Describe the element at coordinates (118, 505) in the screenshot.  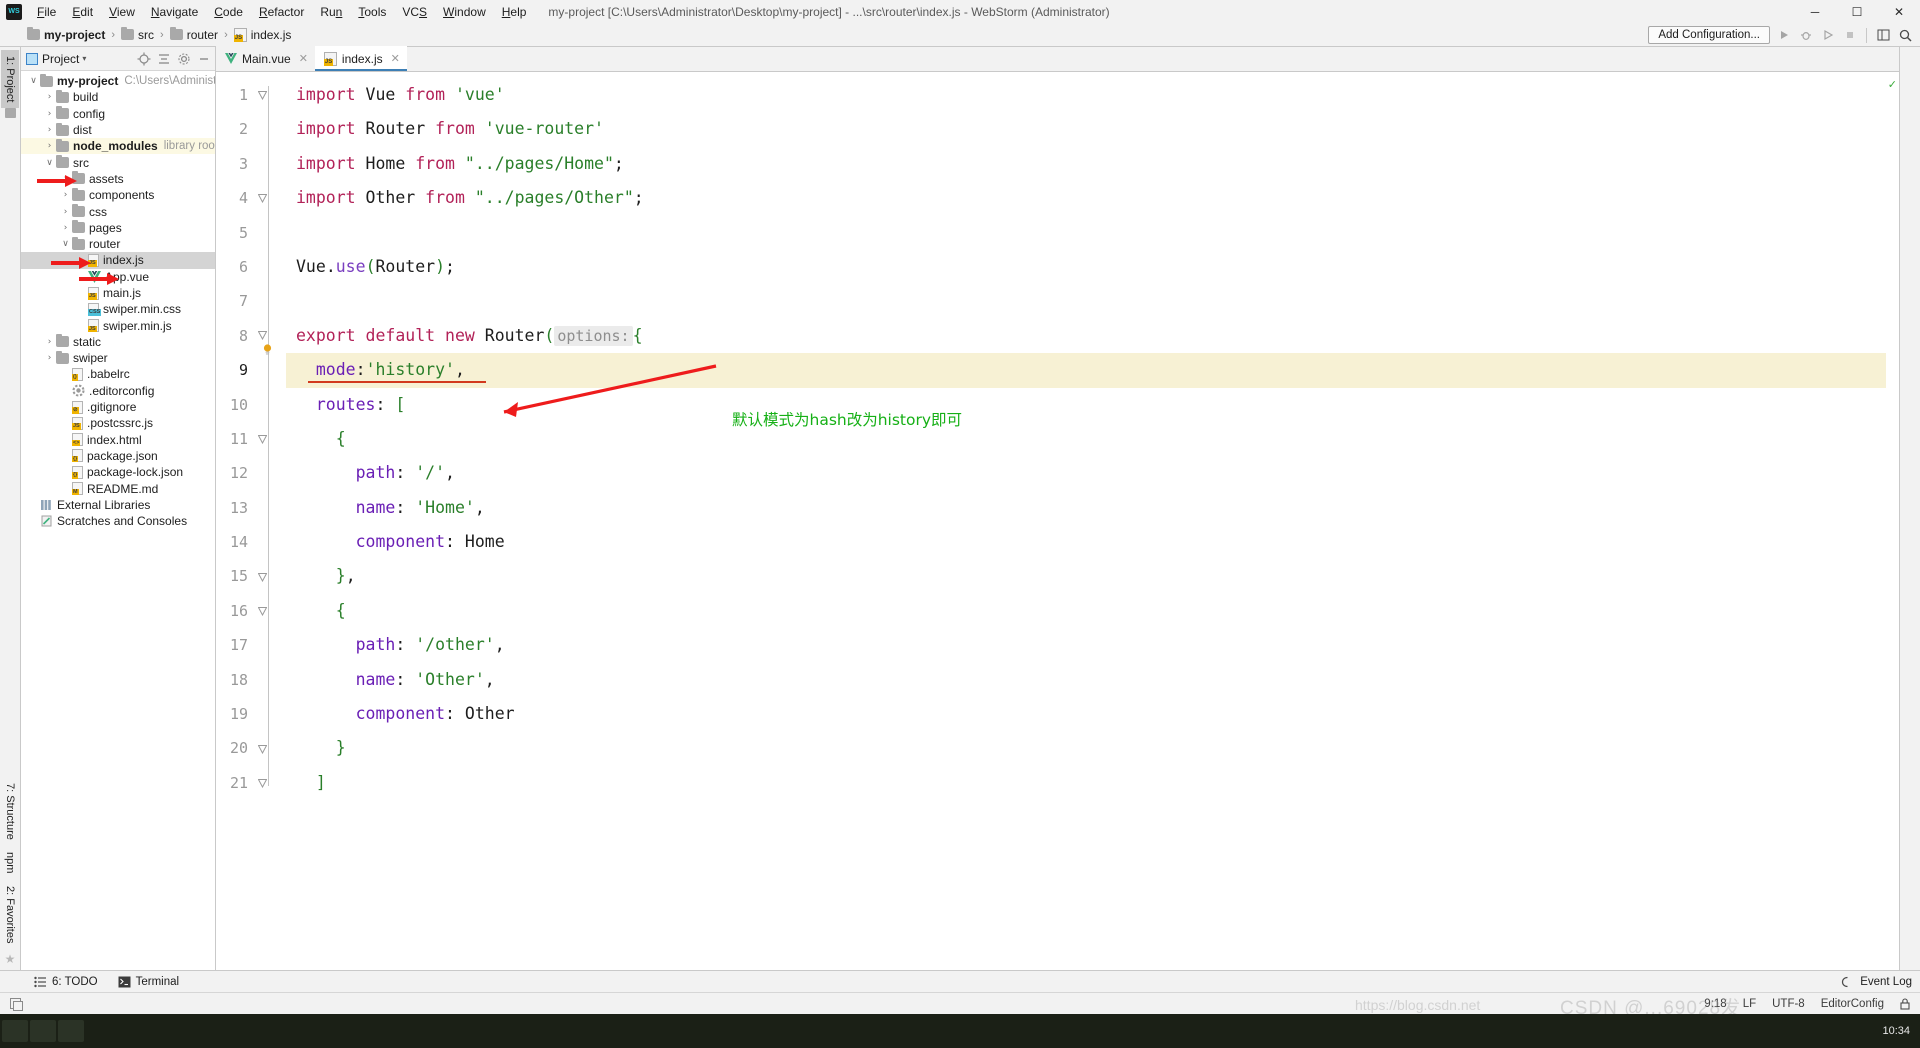
I see `tree-item-external-libraries: External Libraries` at that location.